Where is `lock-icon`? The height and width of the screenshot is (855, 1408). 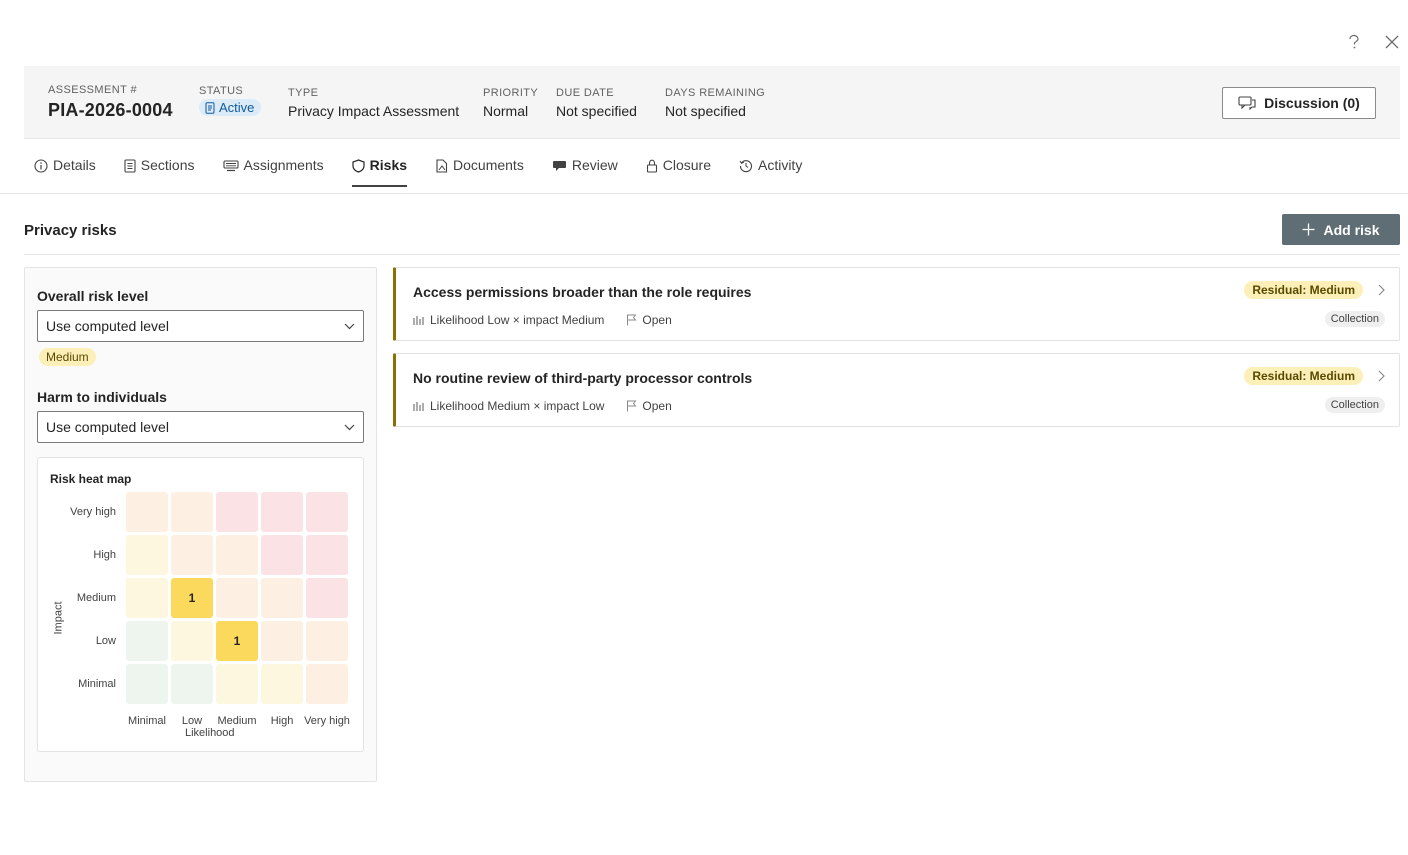
lock-icon is located at coordinates (651, 166).